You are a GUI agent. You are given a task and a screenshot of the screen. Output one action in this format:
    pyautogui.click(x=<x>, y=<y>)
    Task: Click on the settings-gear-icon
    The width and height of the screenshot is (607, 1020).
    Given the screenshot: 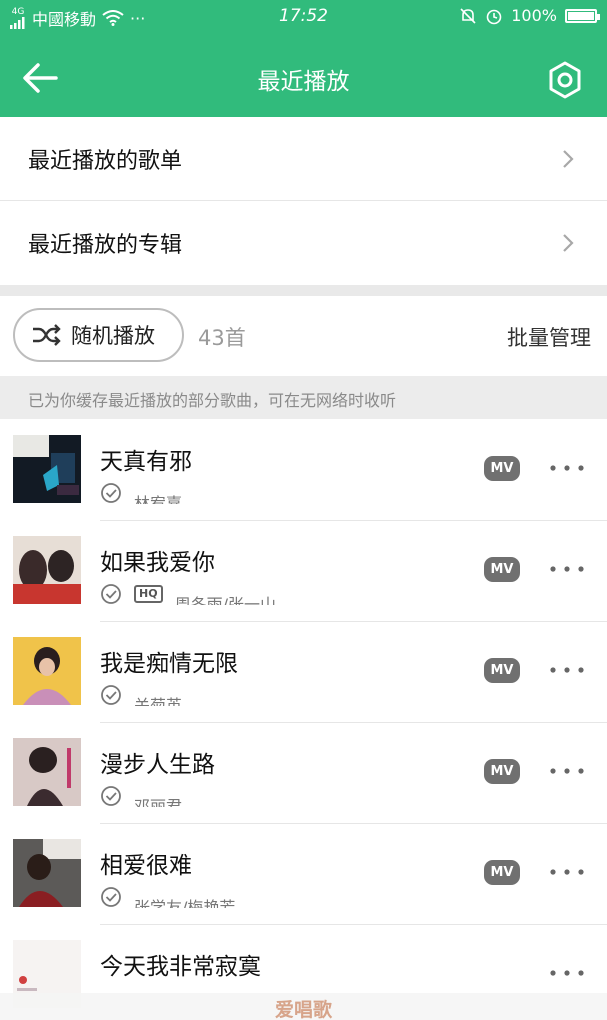 What is the action you would take?
    pyautogui.click(x=565, y=80)
    